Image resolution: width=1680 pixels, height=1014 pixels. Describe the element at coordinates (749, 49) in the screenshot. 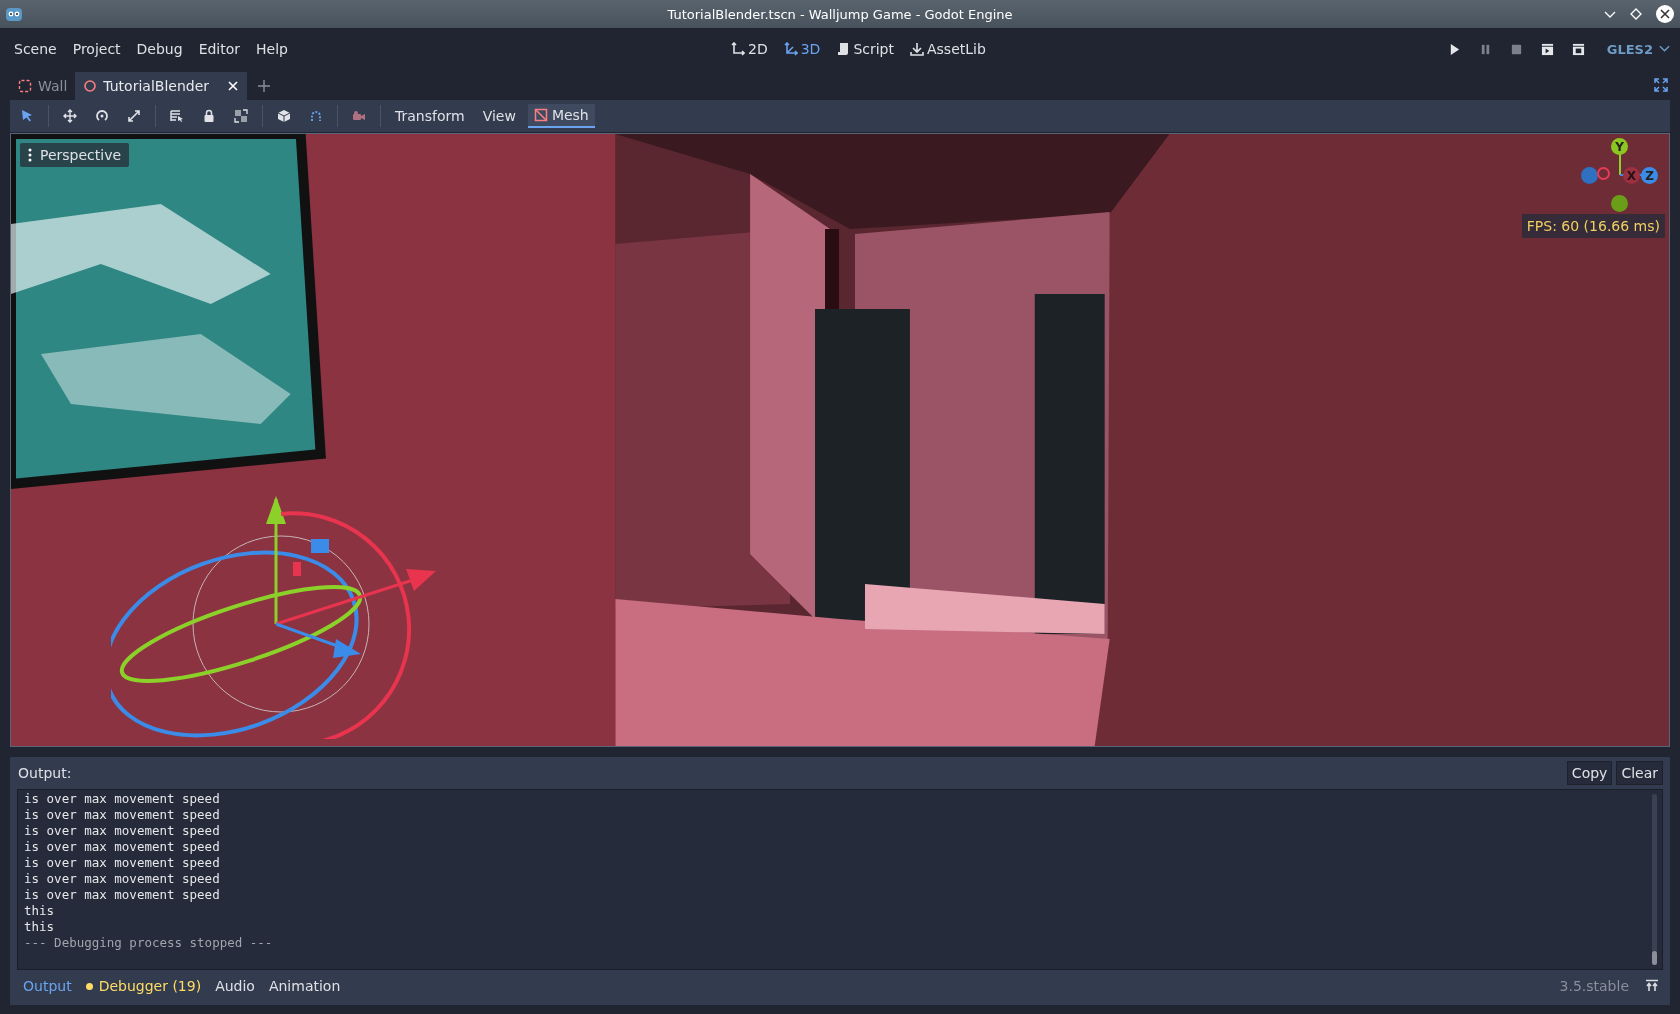

I see `workspace-button: 2D` at that location.